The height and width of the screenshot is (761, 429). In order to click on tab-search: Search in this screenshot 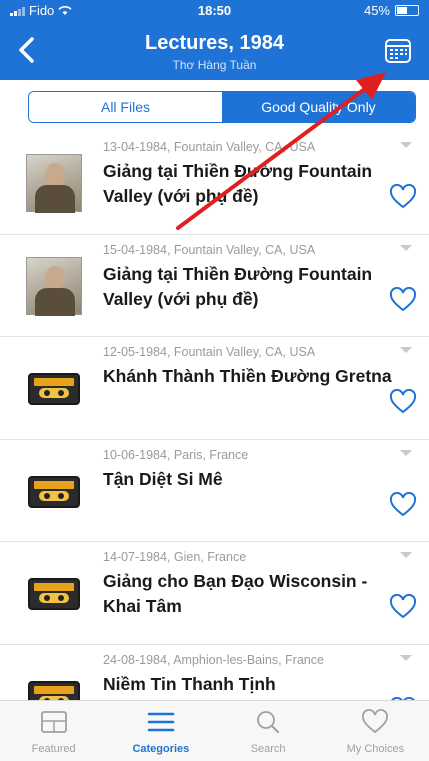, I will do `click(268, 731)`.